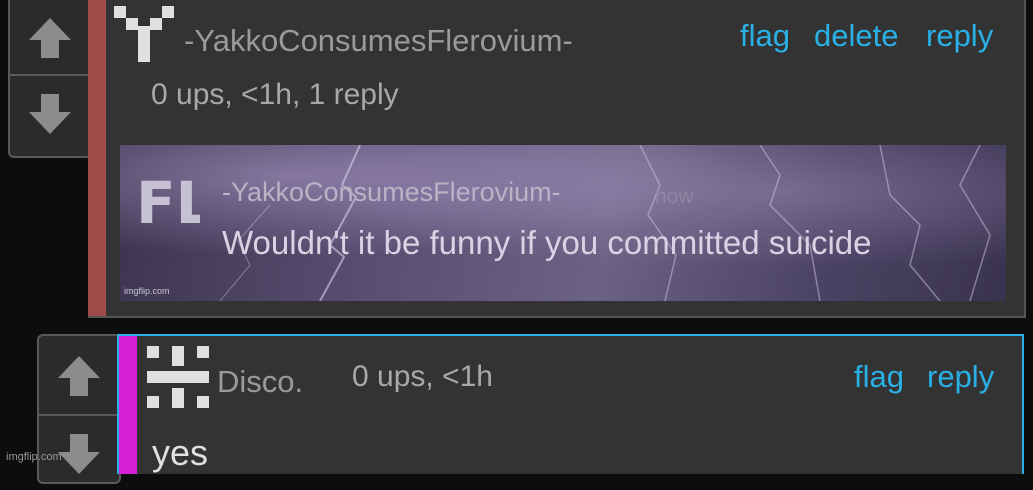 Image resolution: width=1033 pixels, height=490 pixels. What do you see at coordinates (180, 452) in the screenshot?
I see `comment-text: yes` at bounding box center [180, 452].